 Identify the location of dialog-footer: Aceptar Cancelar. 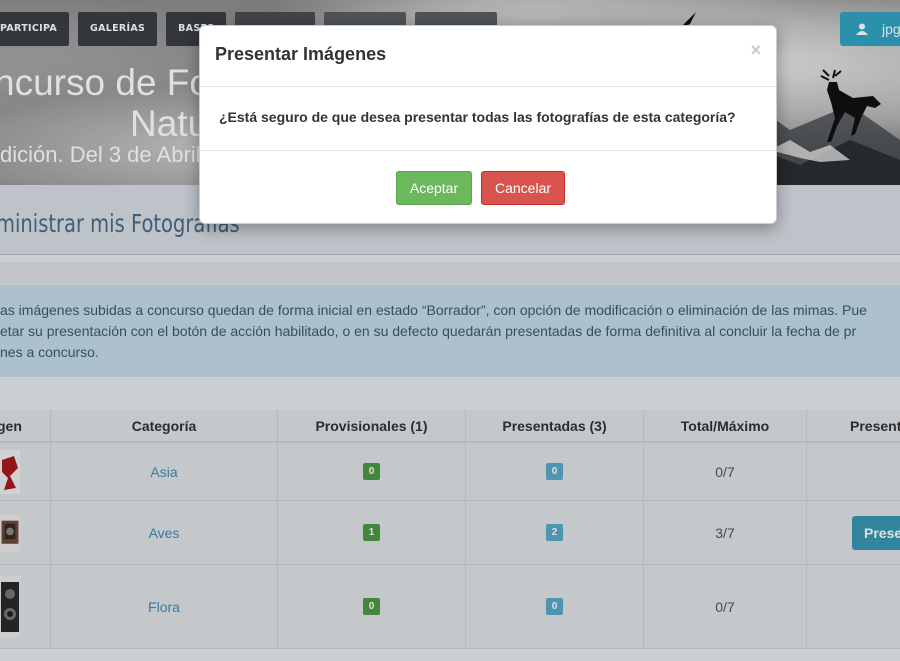
(488, 187).